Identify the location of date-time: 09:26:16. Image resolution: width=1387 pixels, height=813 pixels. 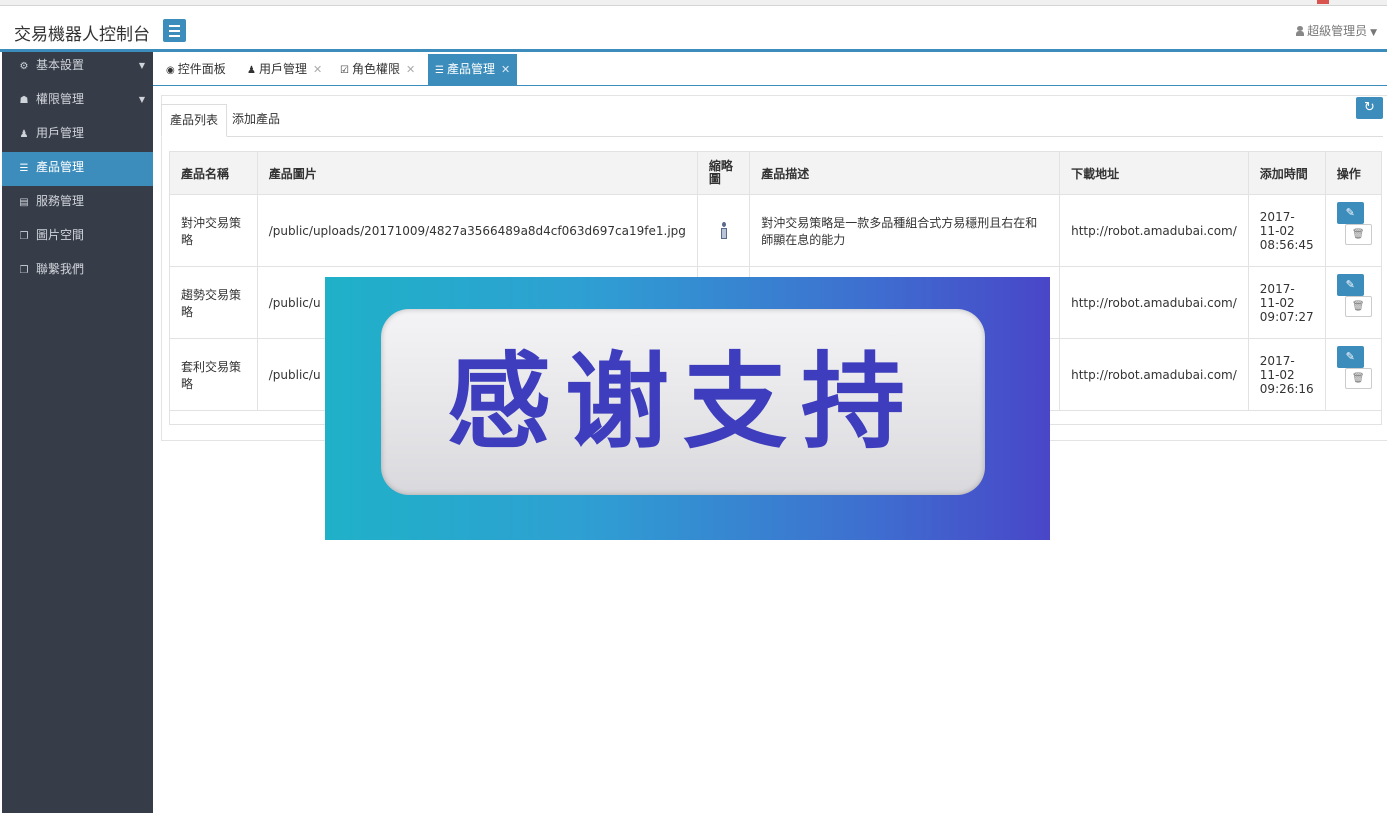
(1286, 388).